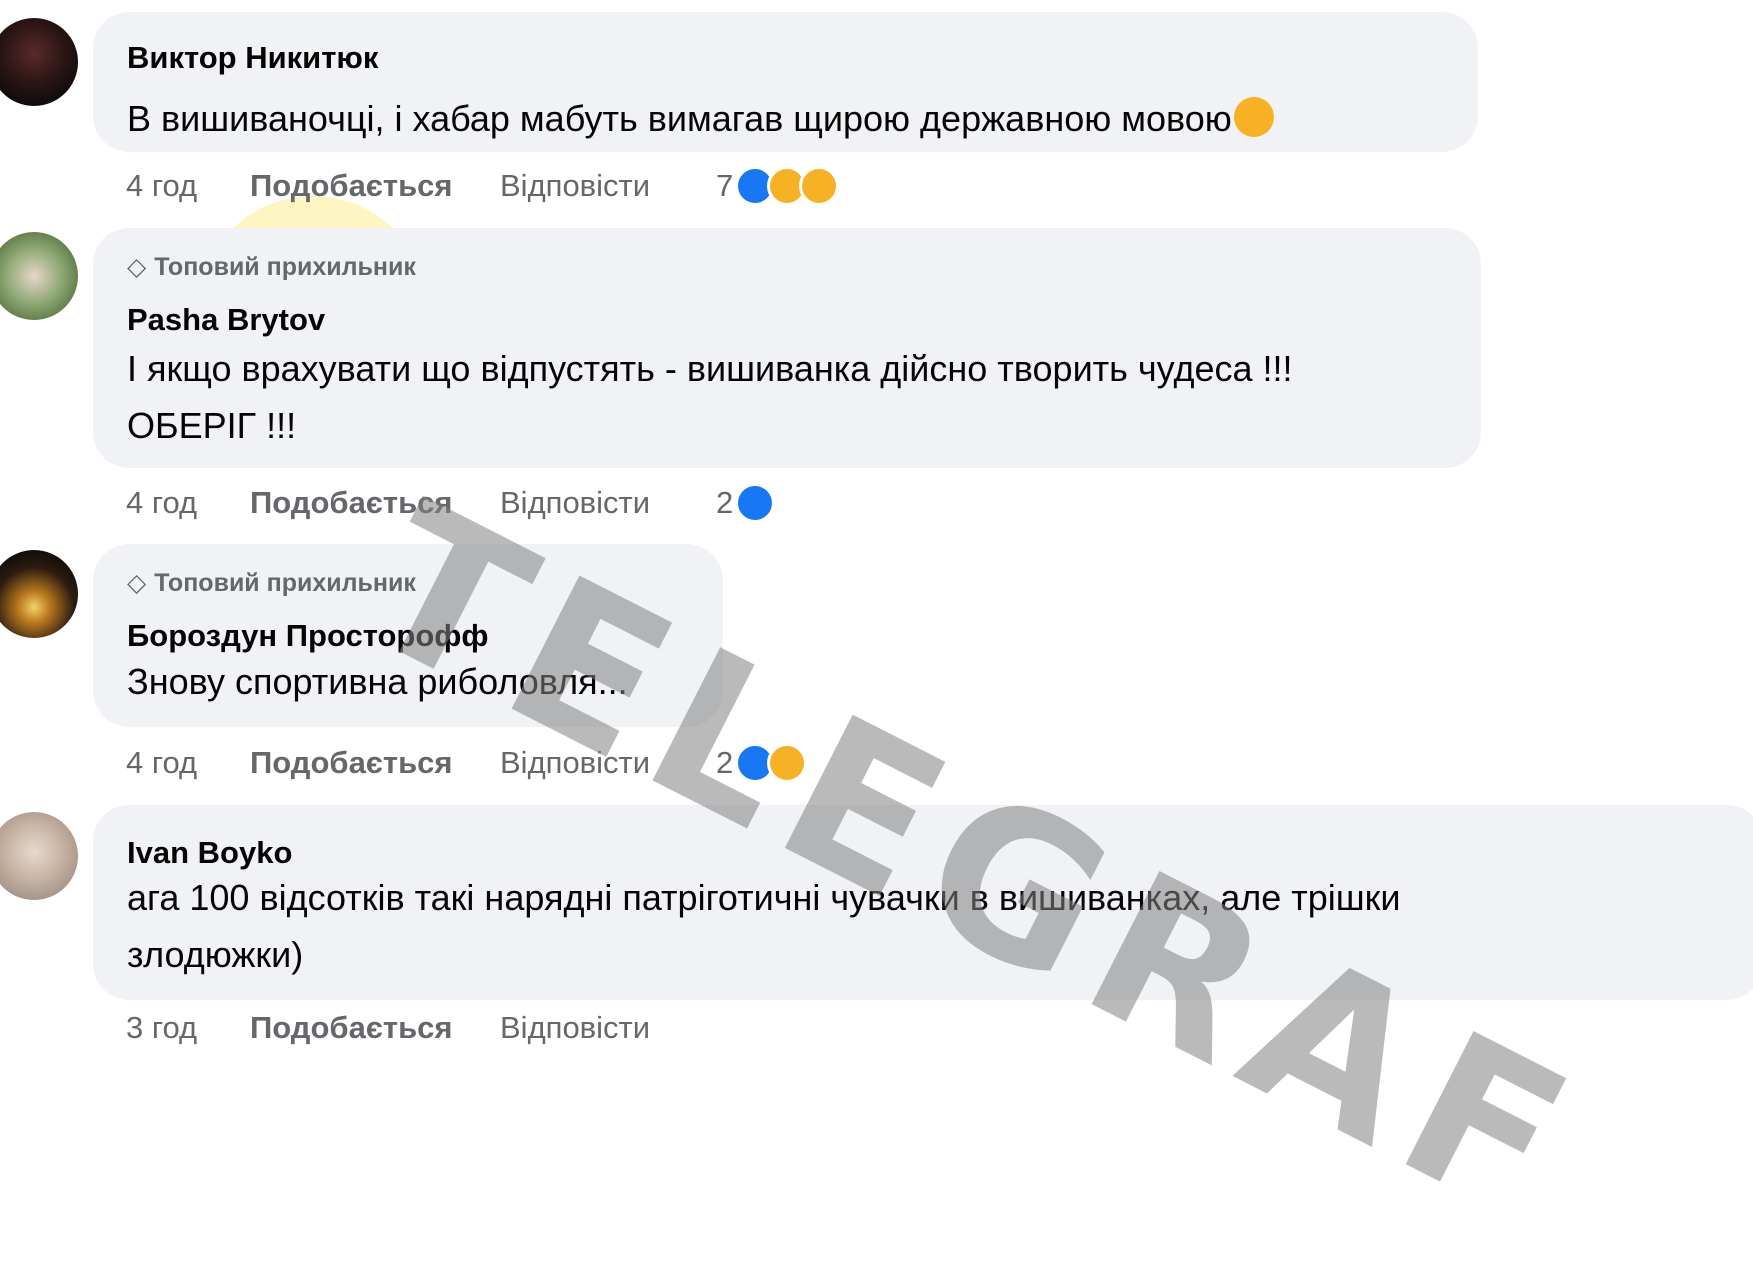 The width and height of the screenshot is (1753, 1271). What do you see at coordinates (308, 636) in the screenshot?
I see `comment-author: Бороздун Просторофф` at bounding box center [308, 636].